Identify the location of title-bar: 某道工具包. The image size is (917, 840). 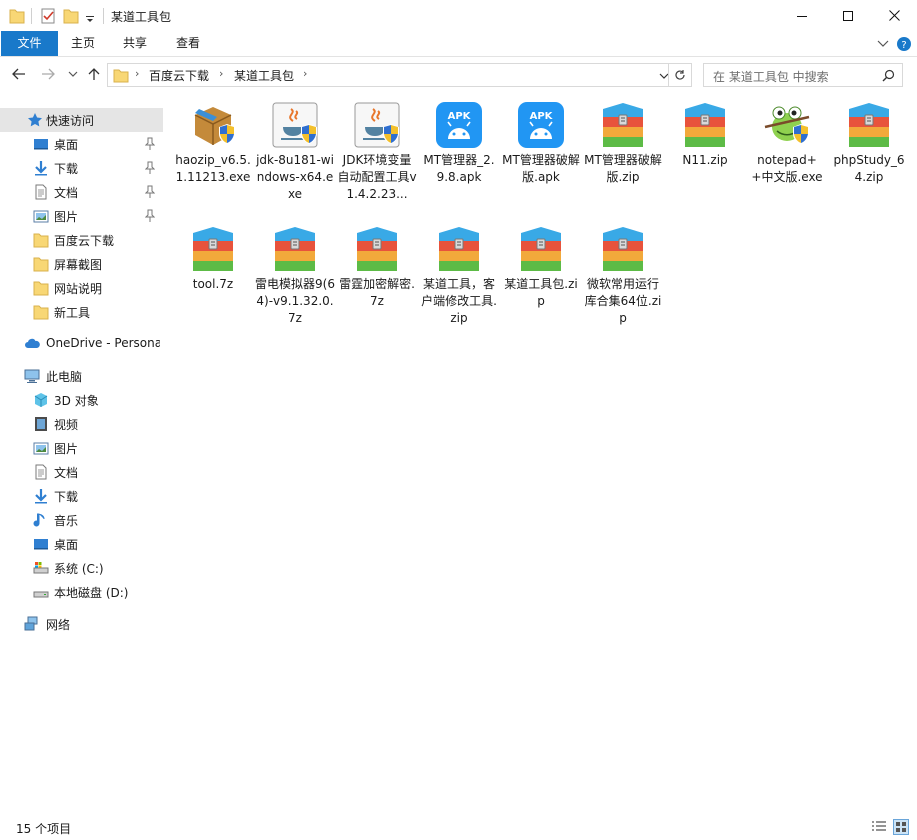
(458, 15).